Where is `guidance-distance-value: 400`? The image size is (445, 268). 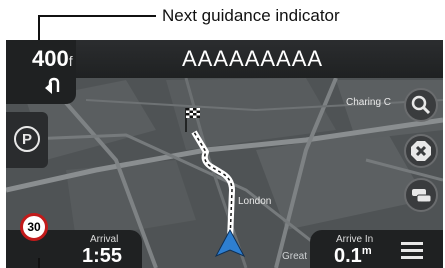 guidance-distance-value: 400 is located at coordinates (50, 58).